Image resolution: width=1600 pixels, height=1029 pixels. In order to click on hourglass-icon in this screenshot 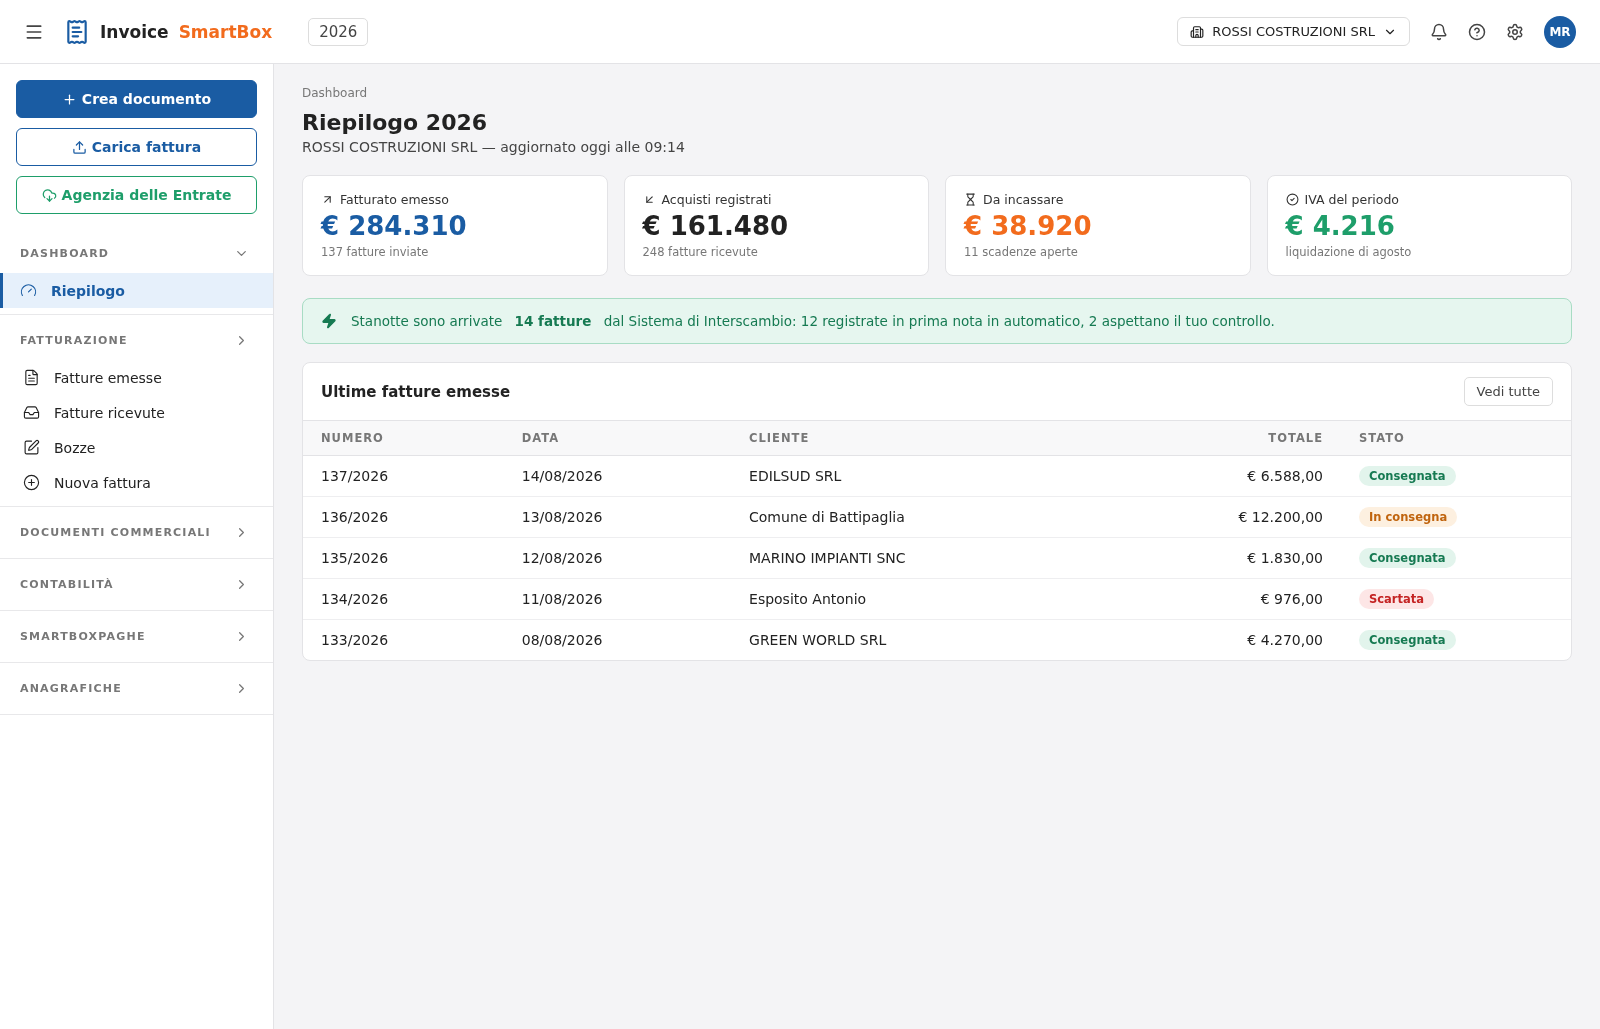, I will do `click(970, 199)`.